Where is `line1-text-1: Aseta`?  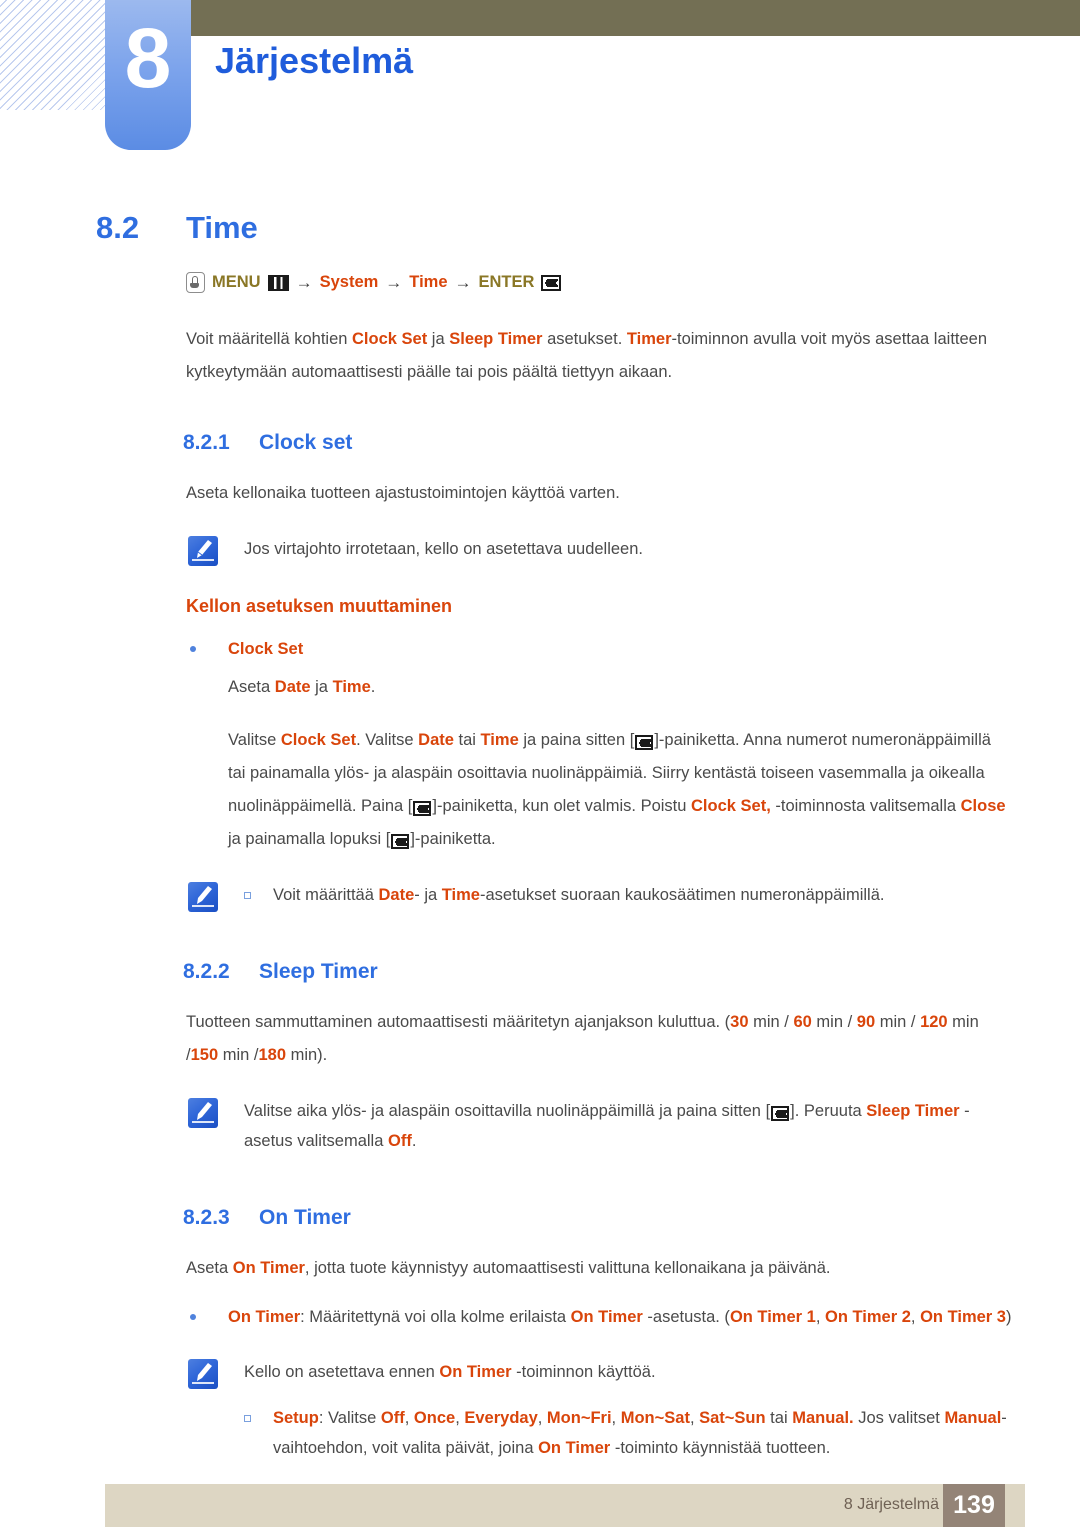
line1-text-1: Aseta is located at coordinates (251, 687).